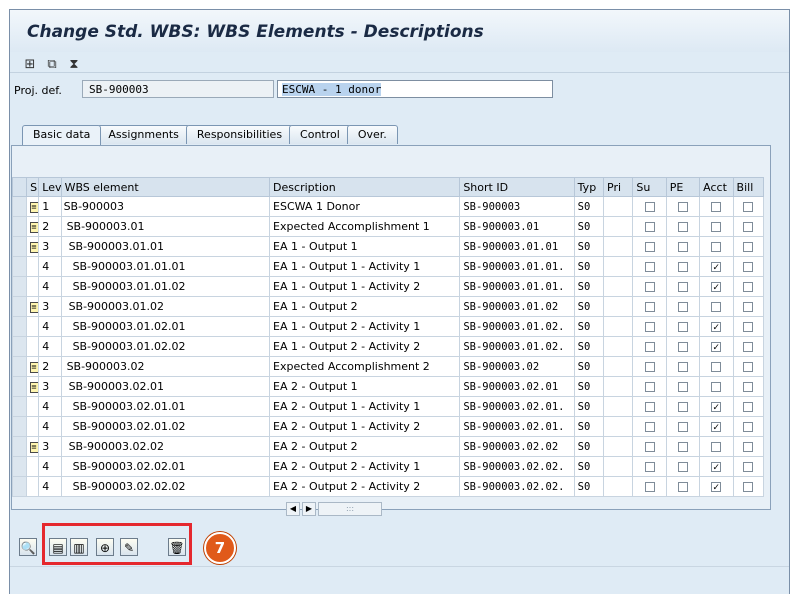 This screenshot has height=594, width=793. I want to click on structure-icon: ⧉, so click(52, 65).